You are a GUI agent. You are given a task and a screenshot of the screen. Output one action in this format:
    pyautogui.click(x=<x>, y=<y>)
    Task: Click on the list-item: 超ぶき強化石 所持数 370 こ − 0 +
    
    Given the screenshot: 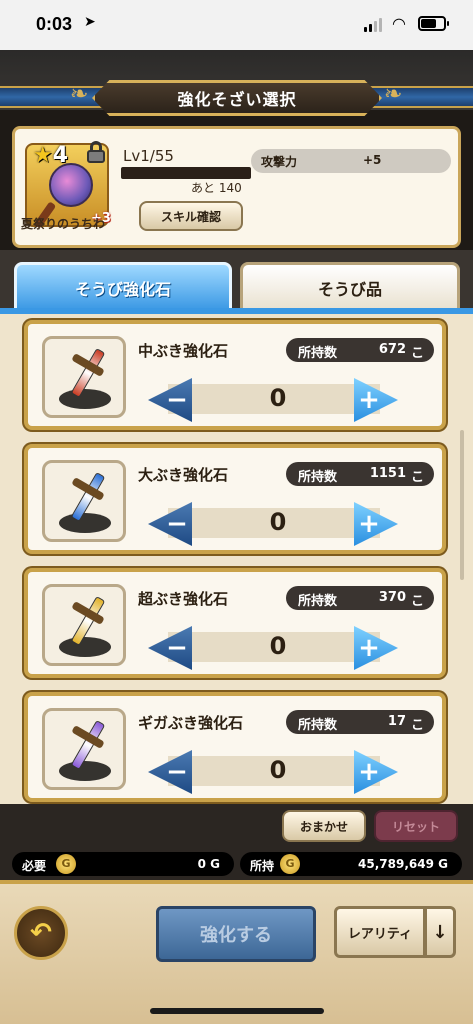 What is the action you would take?
    pyautogui.click(x=235, y=623)
    